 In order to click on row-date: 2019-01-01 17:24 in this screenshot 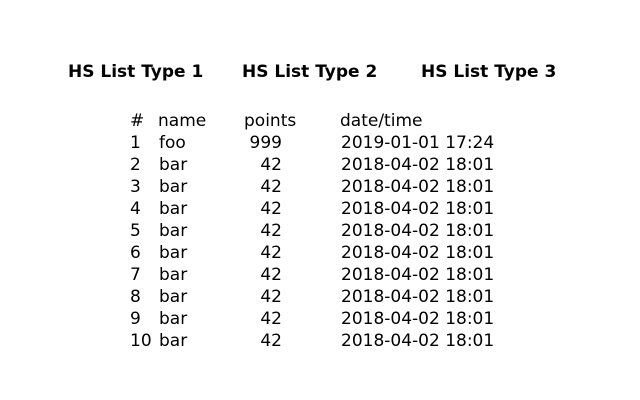, I will do `click(418, 143)`.